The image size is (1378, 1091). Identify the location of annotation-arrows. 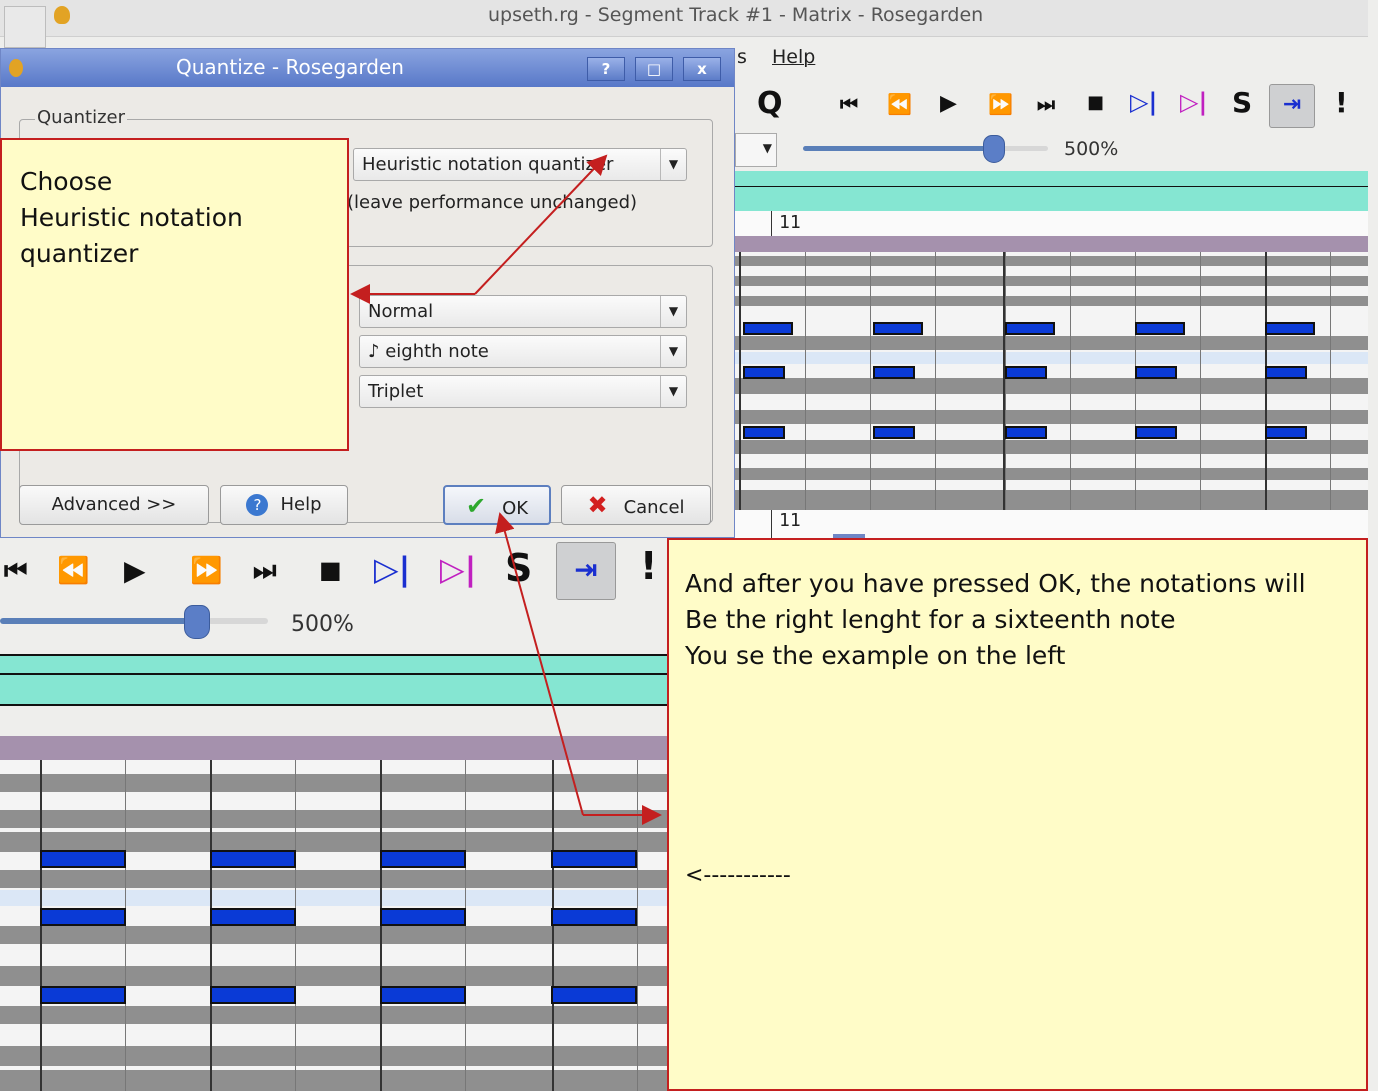
(506, 489).